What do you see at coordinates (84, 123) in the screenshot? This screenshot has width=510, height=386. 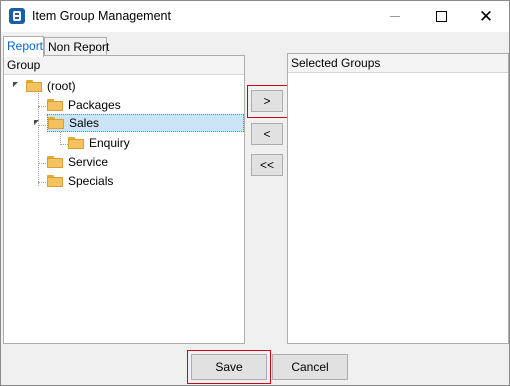 I see `tree-node-label: Sales` at bounding box center [84, 123].